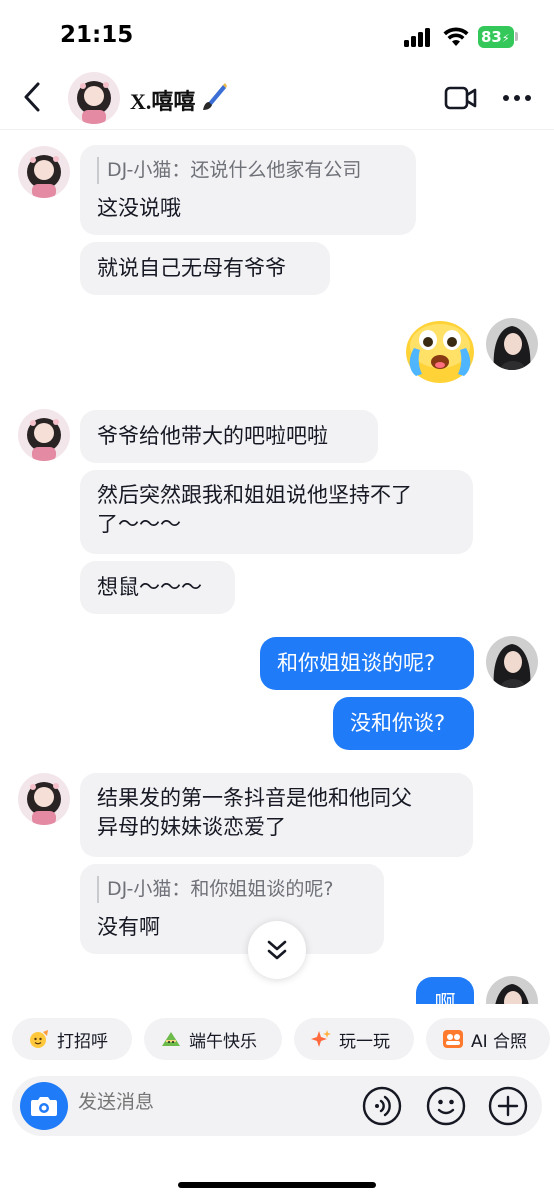  What do you see at coordinates (419, 37) in the screenshot?
I see `cellular-signal-icon` at bounding box center [419, 37].